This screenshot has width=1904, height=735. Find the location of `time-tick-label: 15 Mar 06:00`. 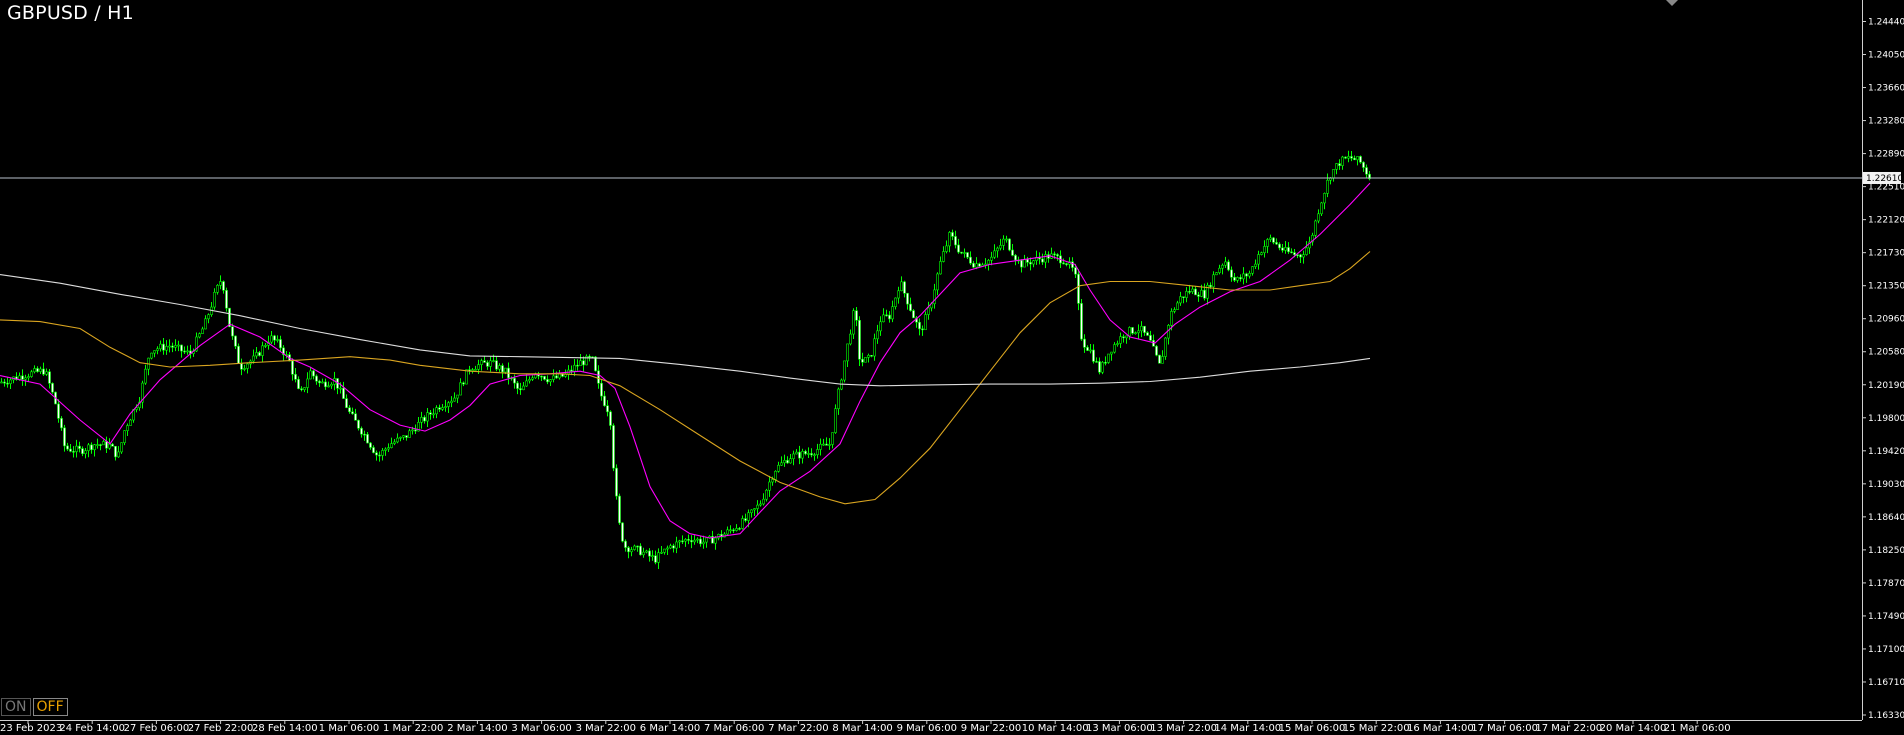

time-tick-label: 15 Mar 06:00 is located at coordinates (1312, 728).